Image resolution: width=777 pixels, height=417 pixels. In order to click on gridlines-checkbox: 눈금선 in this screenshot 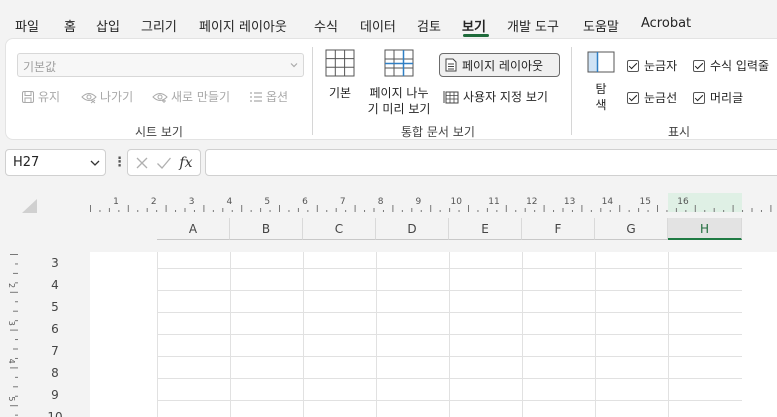, I will do `click(652, 97)`.